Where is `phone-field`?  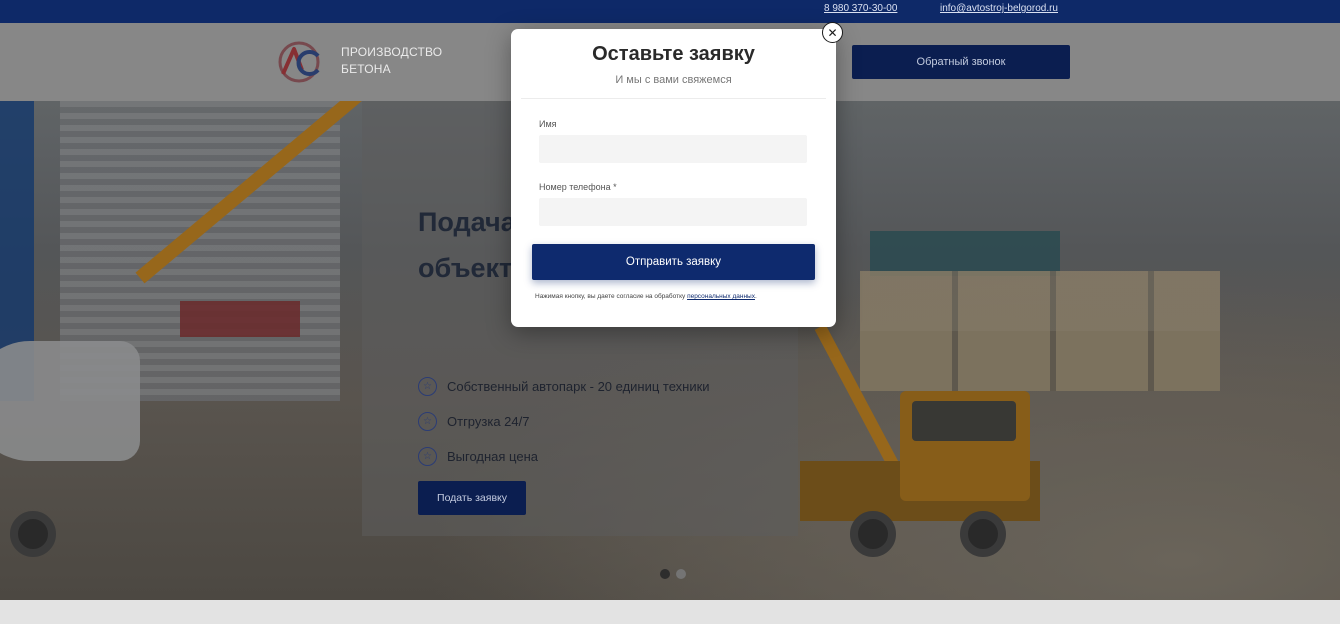 phone-field is located at coordinates (673, 212).